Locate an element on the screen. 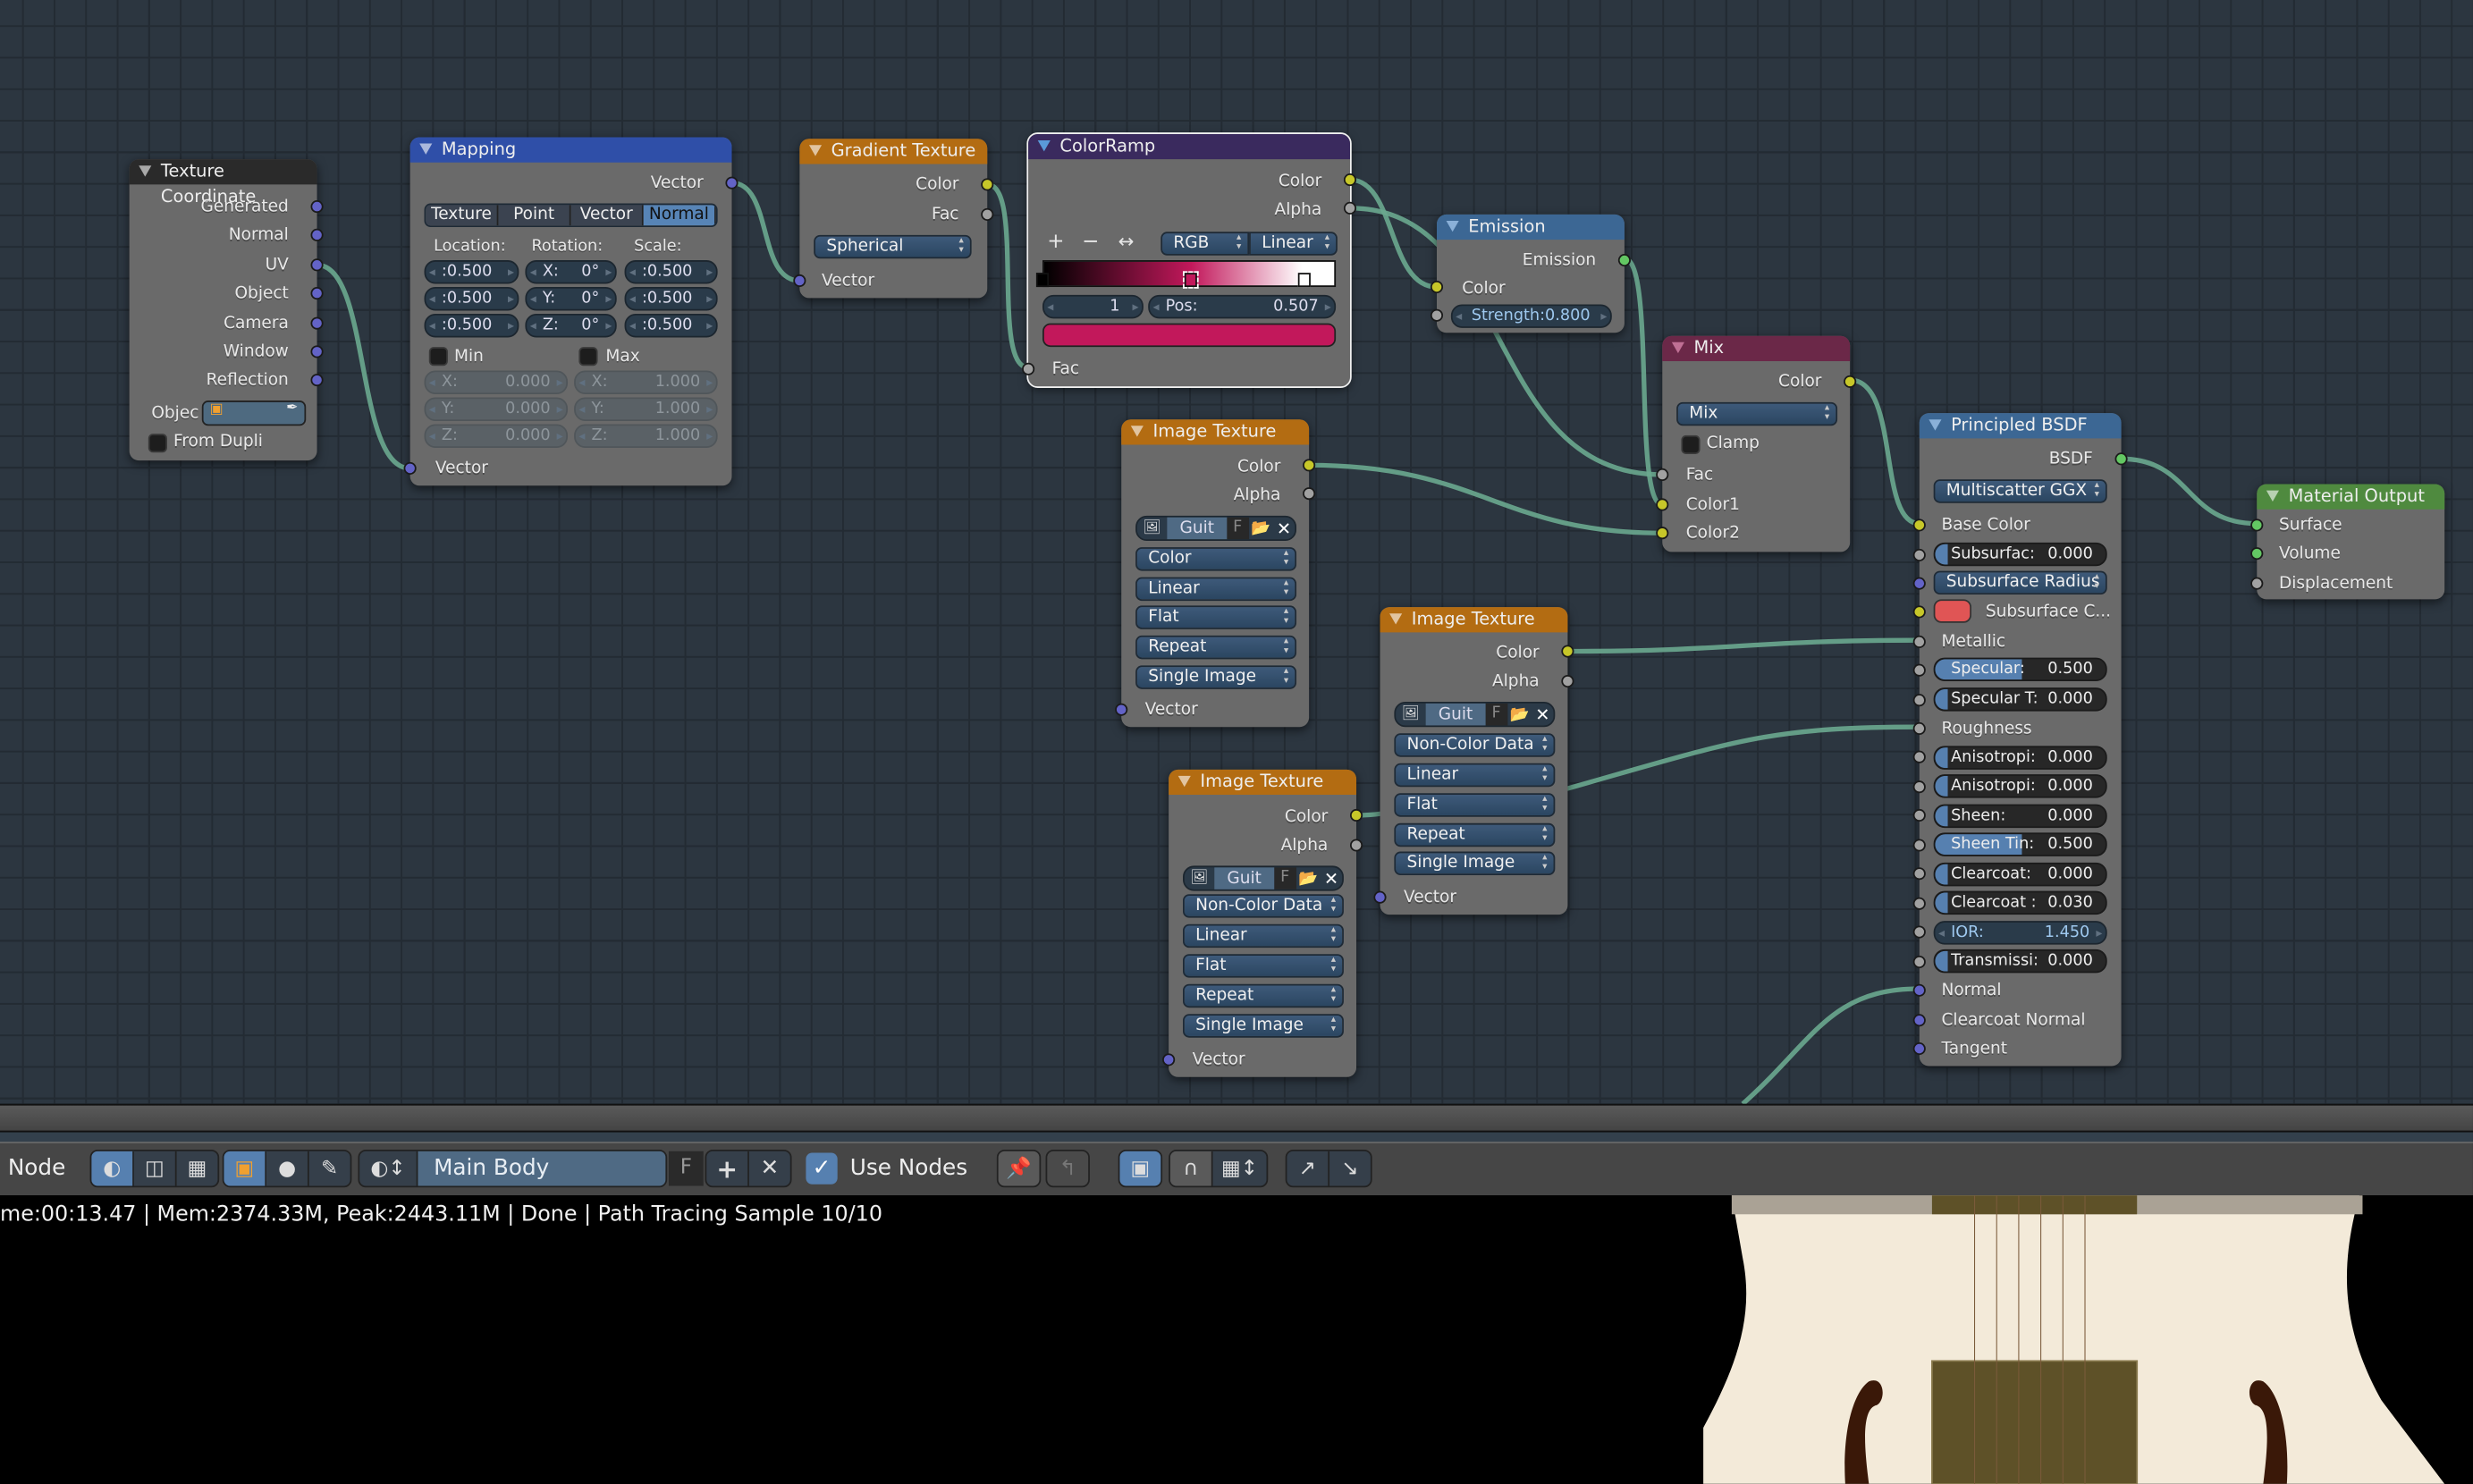 This screenshot has width=2473, height=1484. stop-position-field: Pos:0.507 is located at coordinates (1242, 306).